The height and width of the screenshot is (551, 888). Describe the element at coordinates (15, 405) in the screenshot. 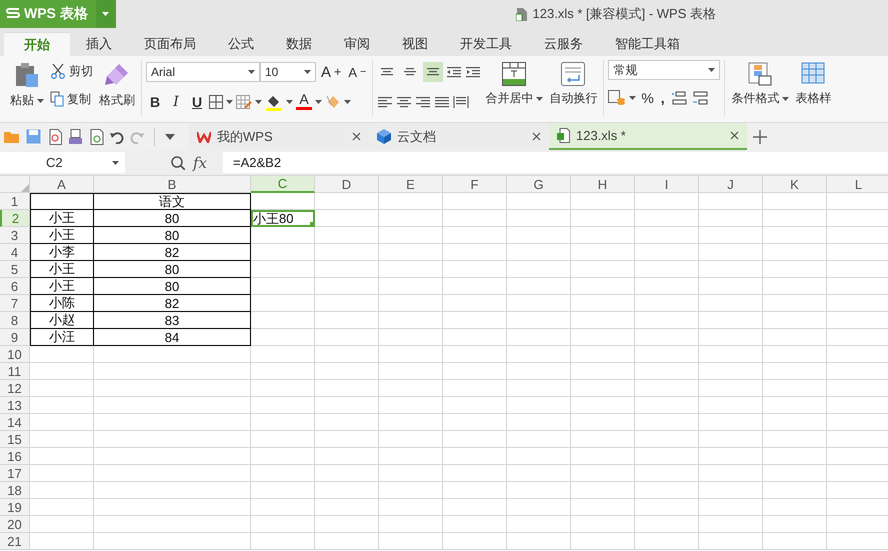

I see `row-header: 13` at that location.